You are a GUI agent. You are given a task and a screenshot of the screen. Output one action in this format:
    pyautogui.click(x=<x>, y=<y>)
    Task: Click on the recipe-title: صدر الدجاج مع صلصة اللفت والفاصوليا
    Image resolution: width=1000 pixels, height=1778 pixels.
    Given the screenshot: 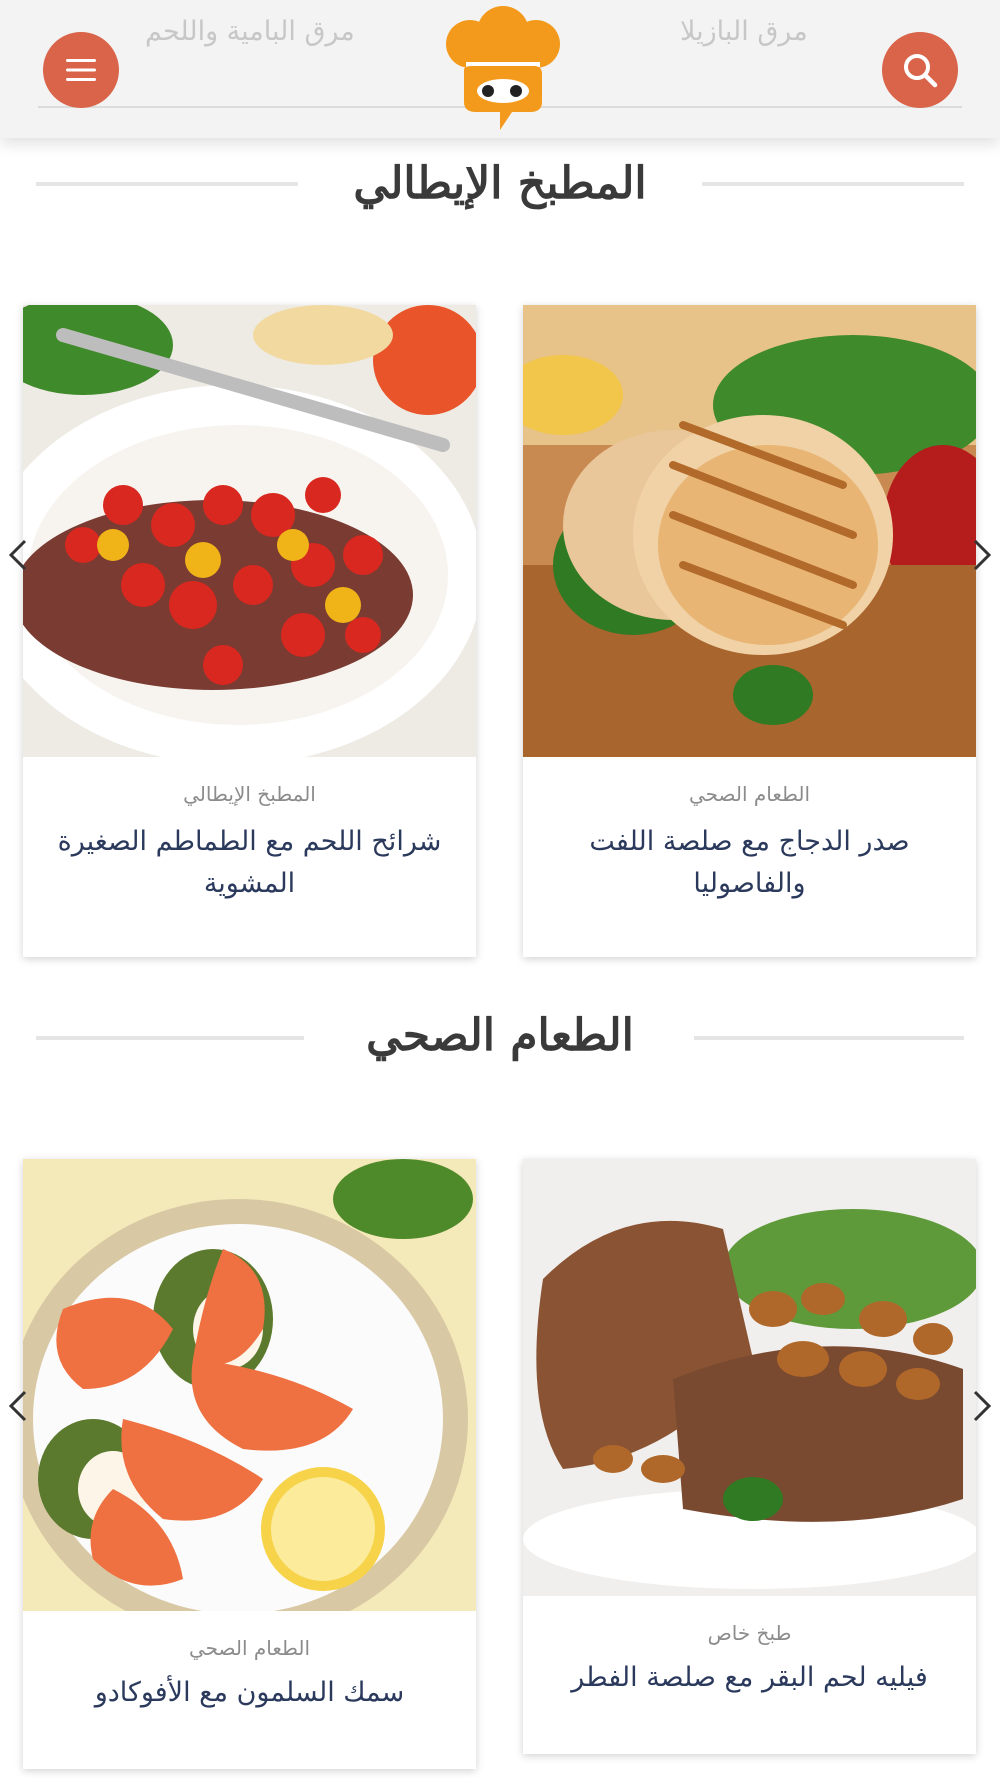 What is the action you would take?
    pyautogui.click(x=749, y=863)
    